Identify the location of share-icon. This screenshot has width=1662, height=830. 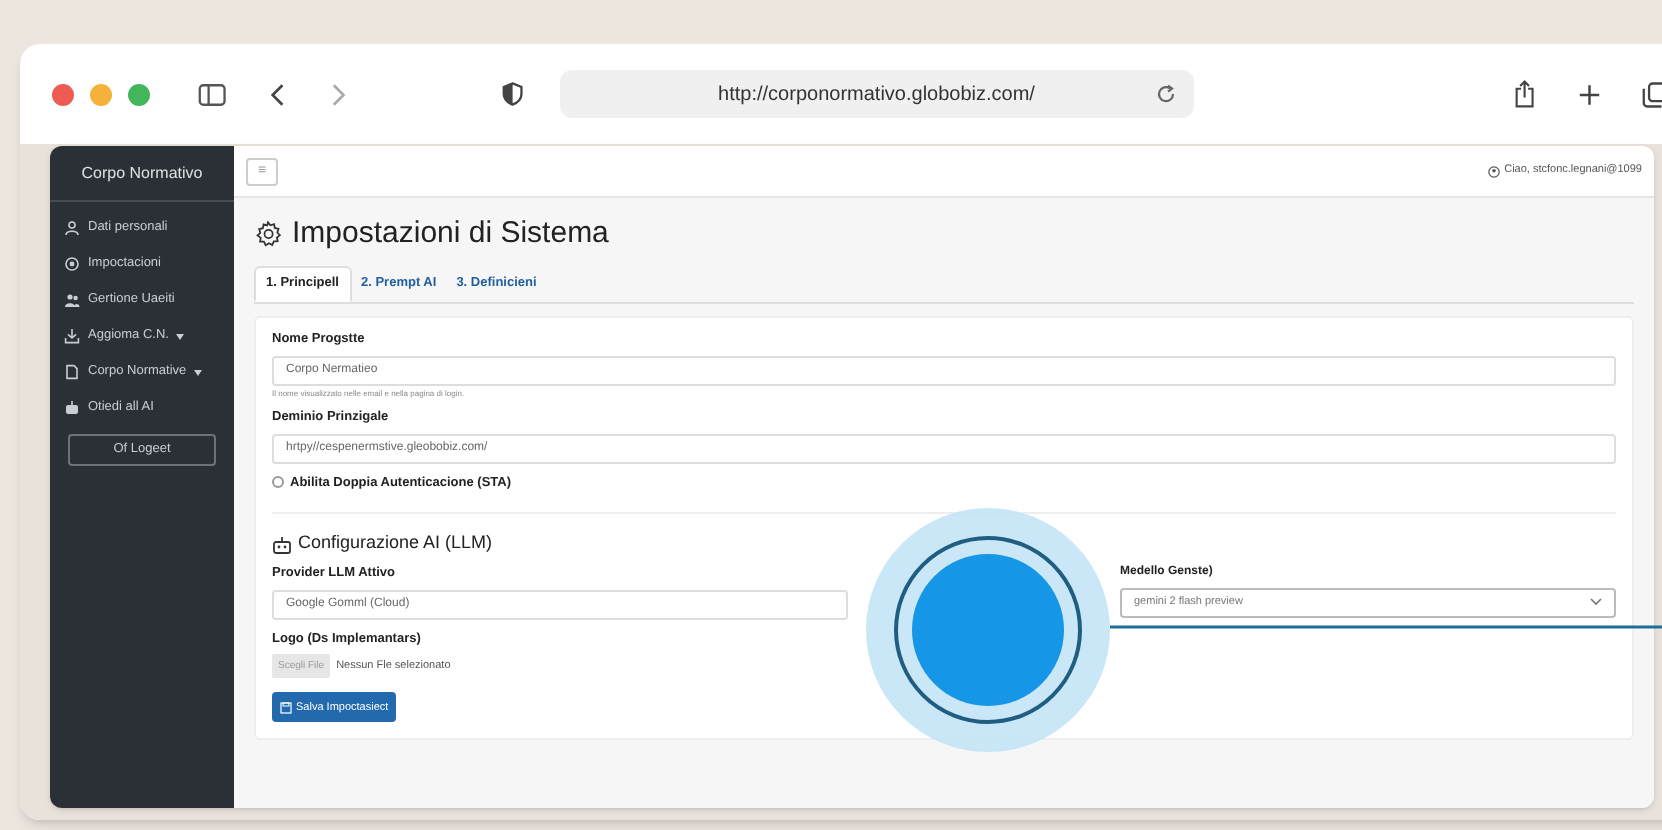
(1524, 94).